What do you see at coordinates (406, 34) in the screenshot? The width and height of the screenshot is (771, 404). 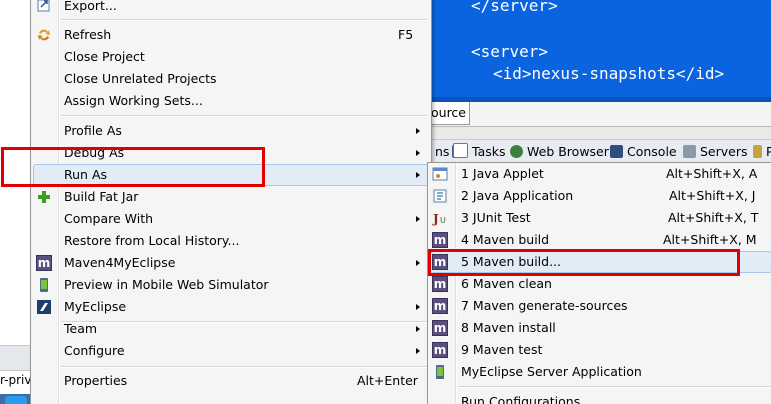 I see `menu-item-shortcut: F5` at bounding box center [406, 34].